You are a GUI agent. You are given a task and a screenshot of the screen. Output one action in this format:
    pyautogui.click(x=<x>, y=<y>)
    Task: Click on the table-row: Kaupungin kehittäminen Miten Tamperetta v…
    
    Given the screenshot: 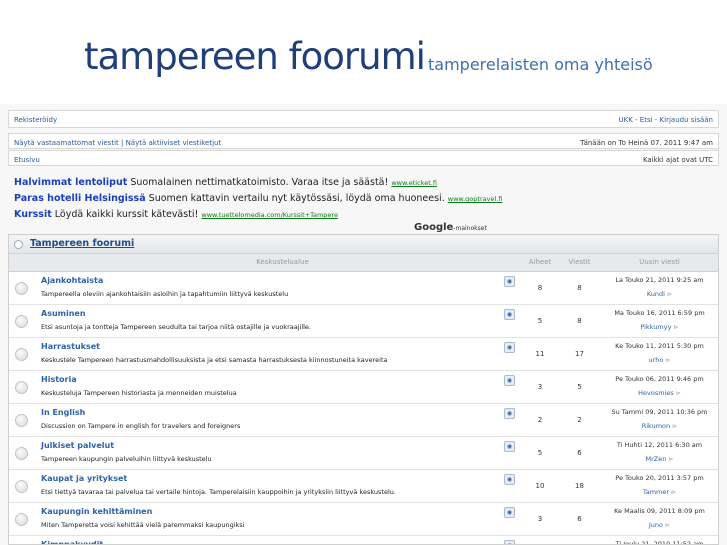 What is the action you would take?
    pyautogui.click(x=363, y=519)
    